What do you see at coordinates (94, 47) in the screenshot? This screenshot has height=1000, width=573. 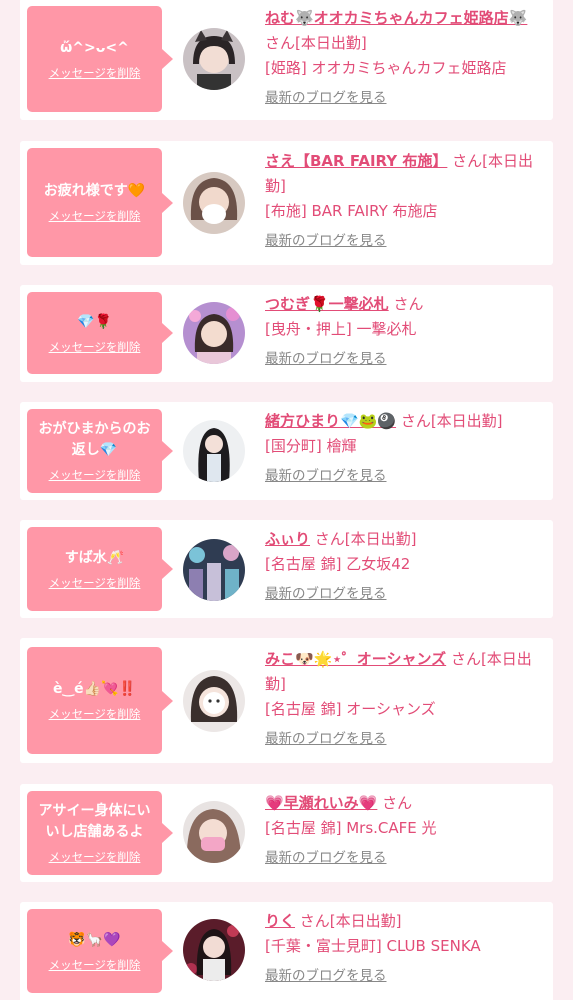 I see `message-text: ὤ^>ᴗ<^` at bounding box center [94, 47].